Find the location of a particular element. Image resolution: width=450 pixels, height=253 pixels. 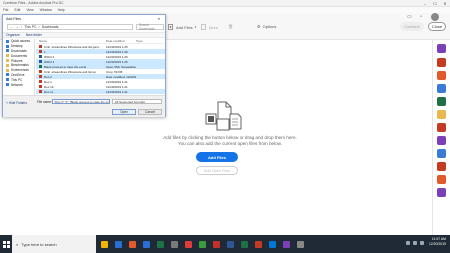

arrow-left-icon: ← is located at coordinates (11, 27).